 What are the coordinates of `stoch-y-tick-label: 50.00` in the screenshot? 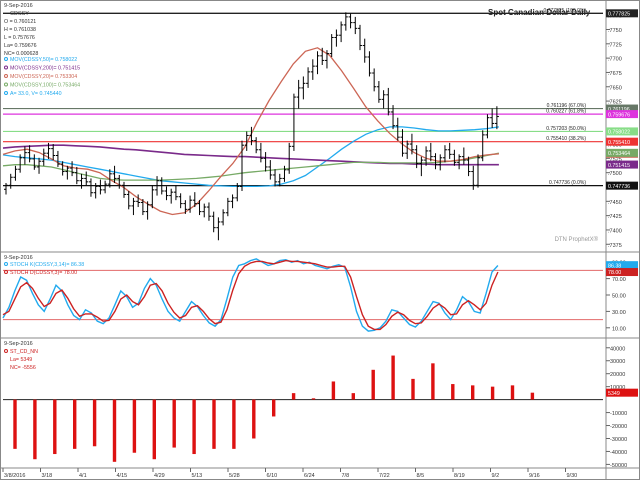 It's located at (619, 297).